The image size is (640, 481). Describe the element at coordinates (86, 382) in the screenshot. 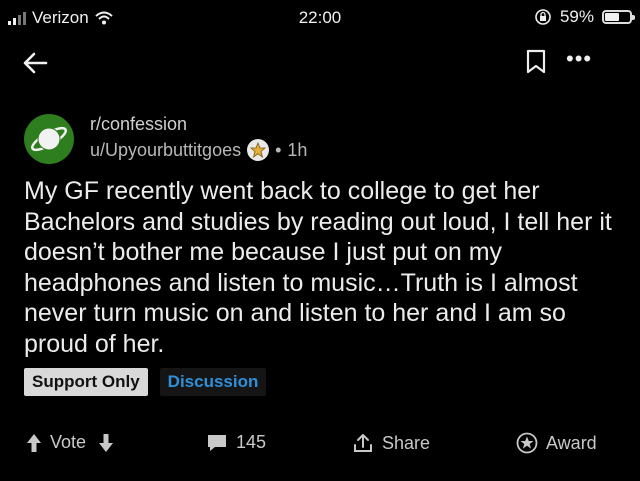

I see `flair-support-only: Support Only` at that location.